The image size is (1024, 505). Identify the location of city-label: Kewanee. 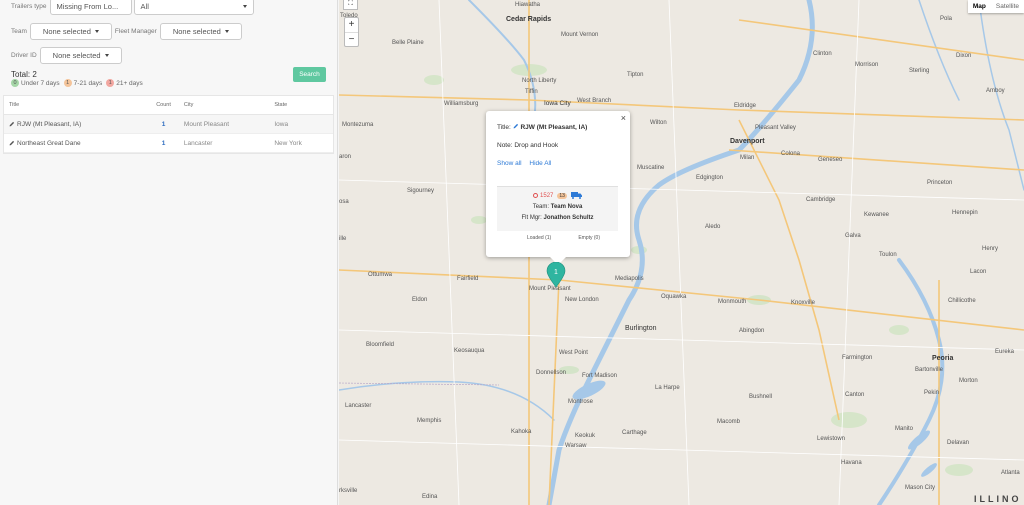
(877, 215).